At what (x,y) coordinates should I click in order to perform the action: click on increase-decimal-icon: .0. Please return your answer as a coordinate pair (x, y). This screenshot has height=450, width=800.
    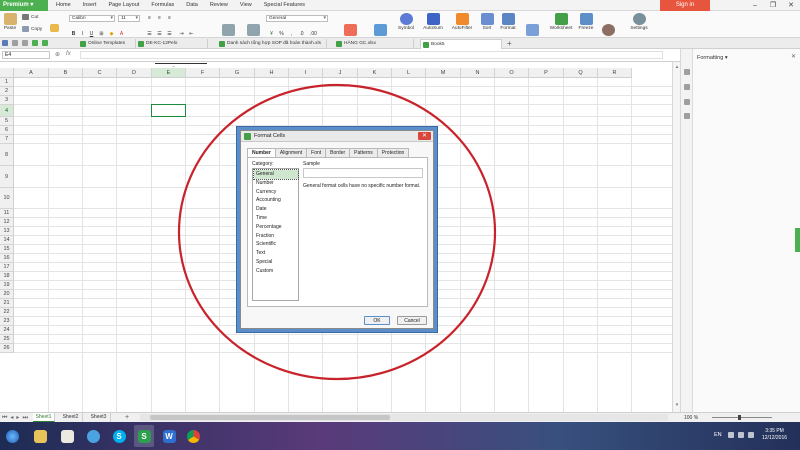
    Looking at the image, I should click on (301, 34).